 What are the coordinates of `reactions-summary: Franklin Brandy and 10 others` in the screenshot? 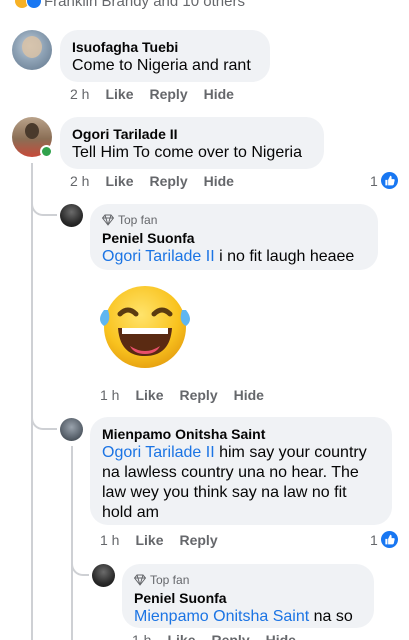 It's located at (204, 5).